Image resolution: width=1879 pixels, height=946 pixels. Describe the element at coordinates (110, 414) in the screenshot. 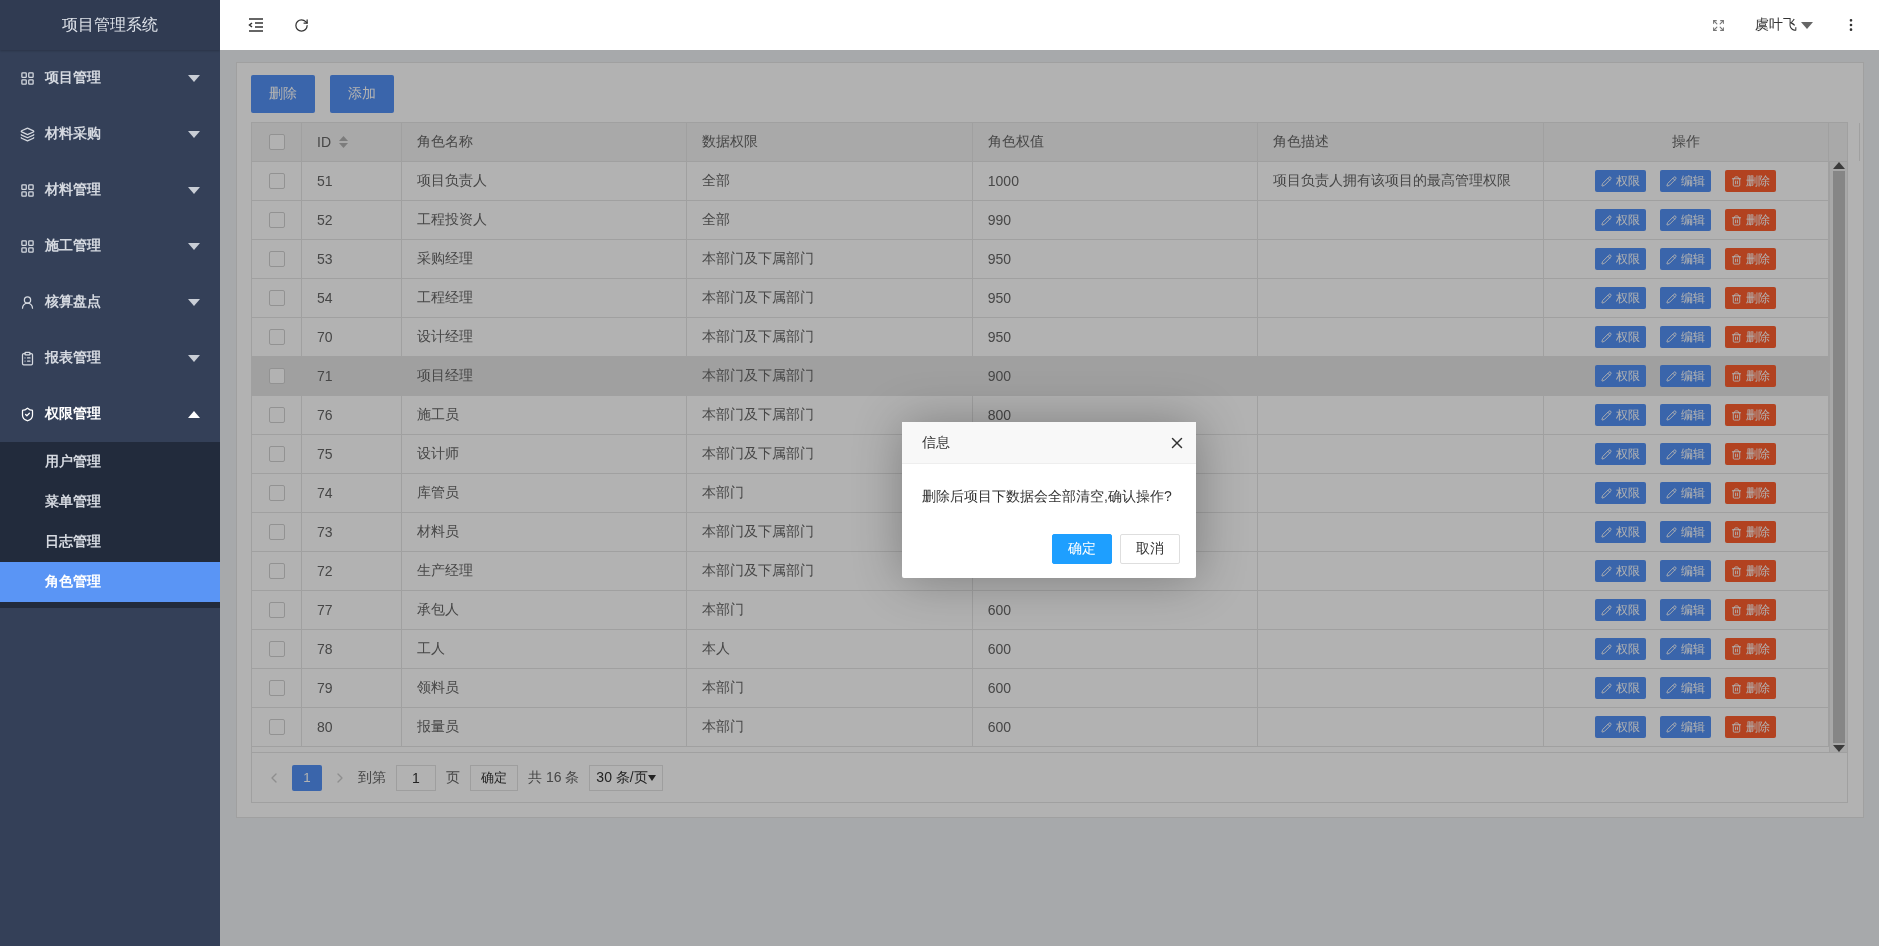

I see `menu-item: 权限管理` at that location.